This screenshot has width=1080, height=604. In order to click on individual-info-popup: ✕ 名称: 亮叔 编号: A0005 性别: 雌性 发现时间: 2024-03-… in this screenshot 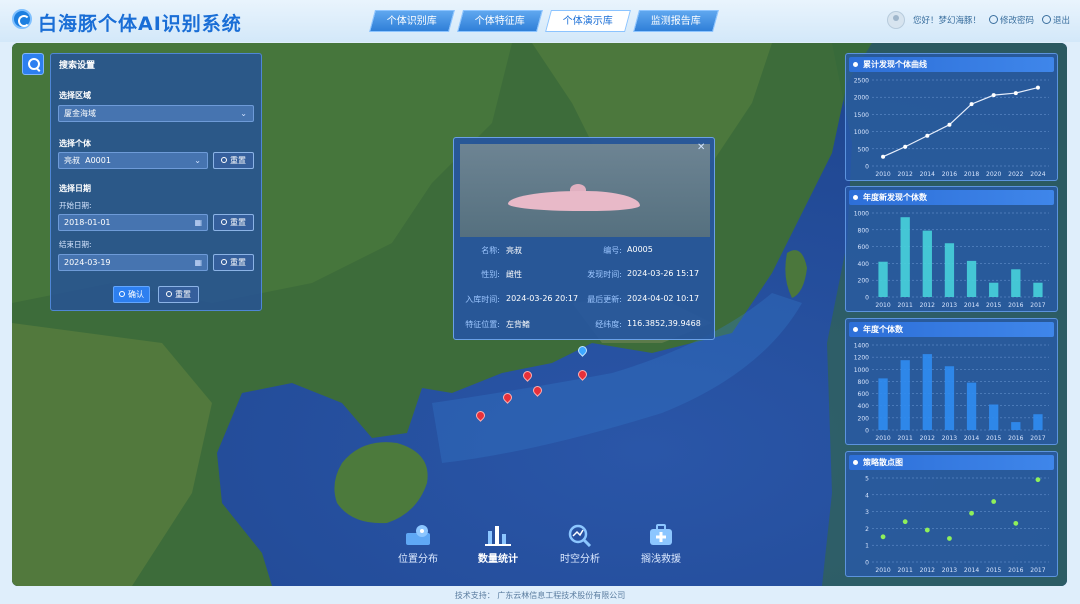, I will do `click(584, 238)`.